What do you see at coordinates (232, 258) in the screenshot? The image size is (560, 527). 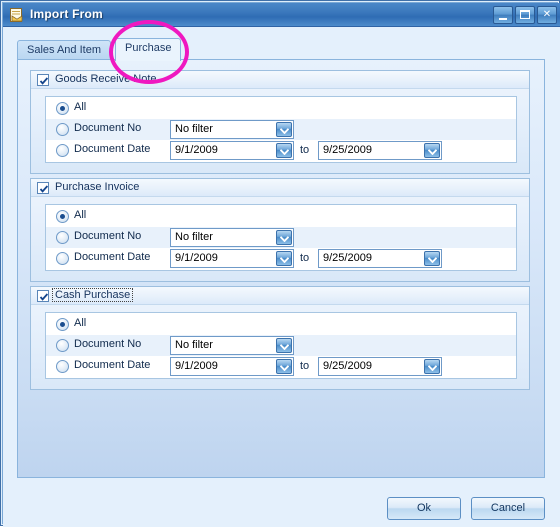 I see `date-from-pi: 9/1/2009` at bounding box center [232, 258].